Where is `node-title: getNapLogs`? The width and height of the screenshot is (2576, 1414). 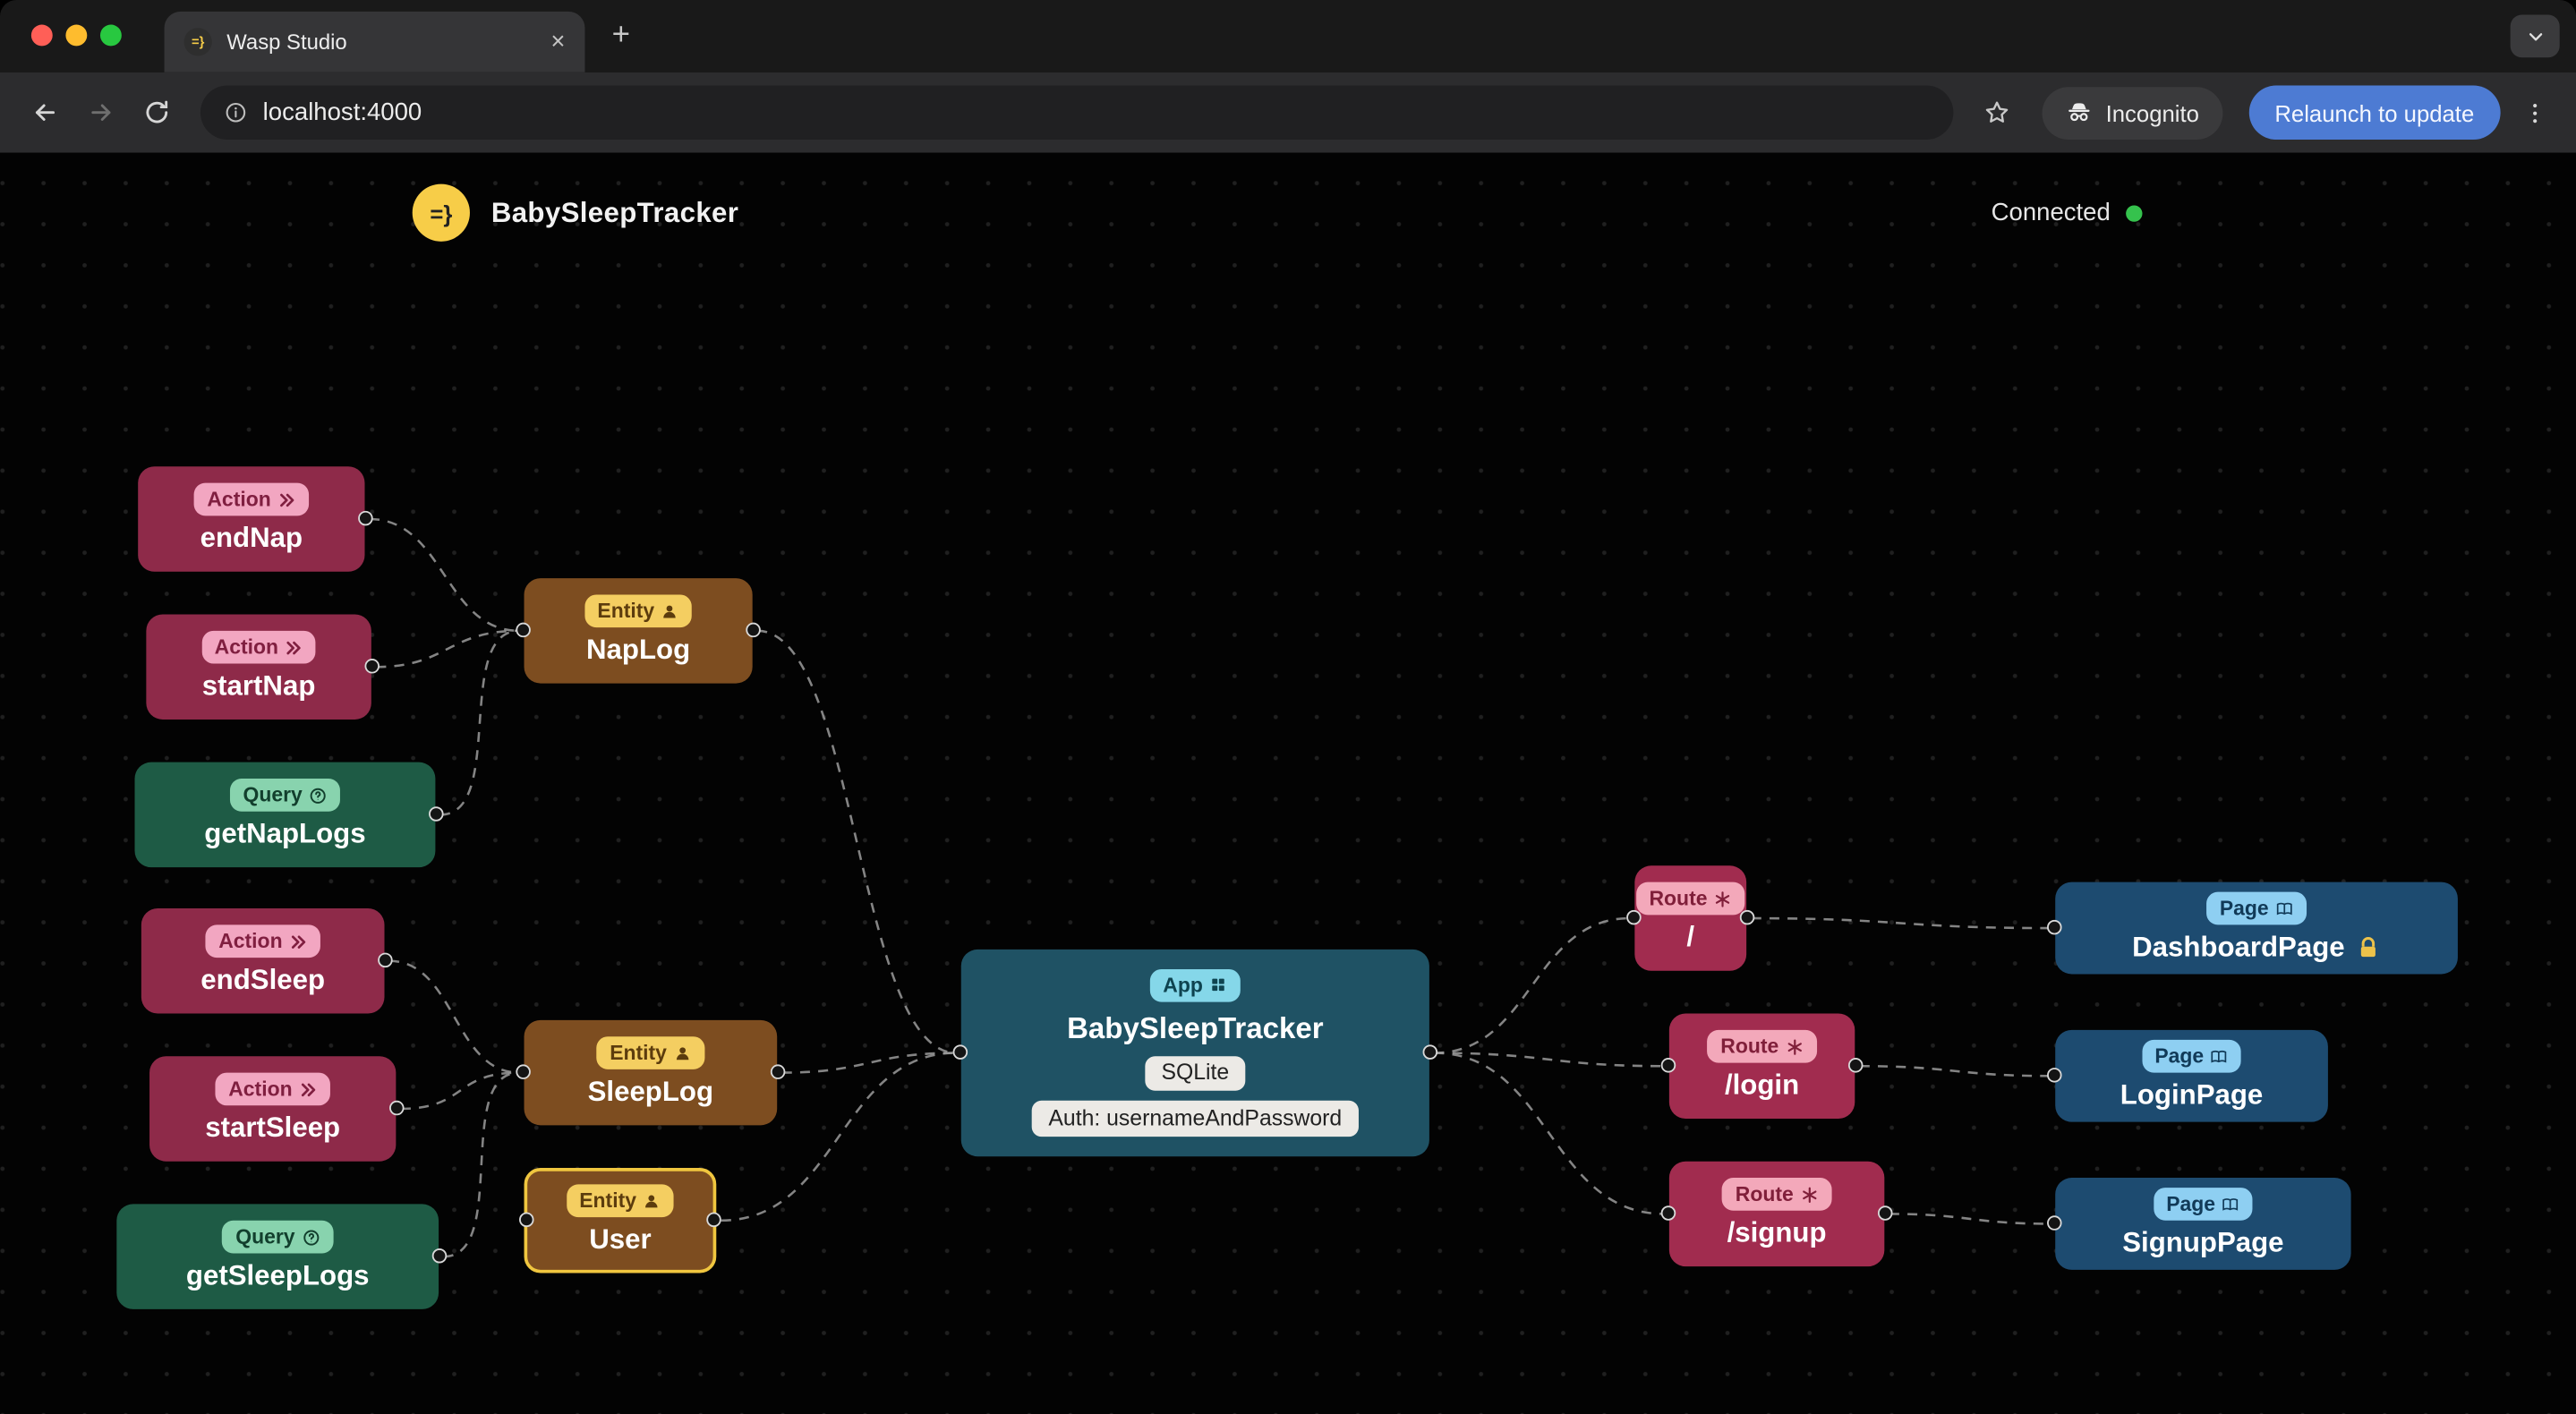 node-title: getNapLogs is located at coordinates (285, 834).